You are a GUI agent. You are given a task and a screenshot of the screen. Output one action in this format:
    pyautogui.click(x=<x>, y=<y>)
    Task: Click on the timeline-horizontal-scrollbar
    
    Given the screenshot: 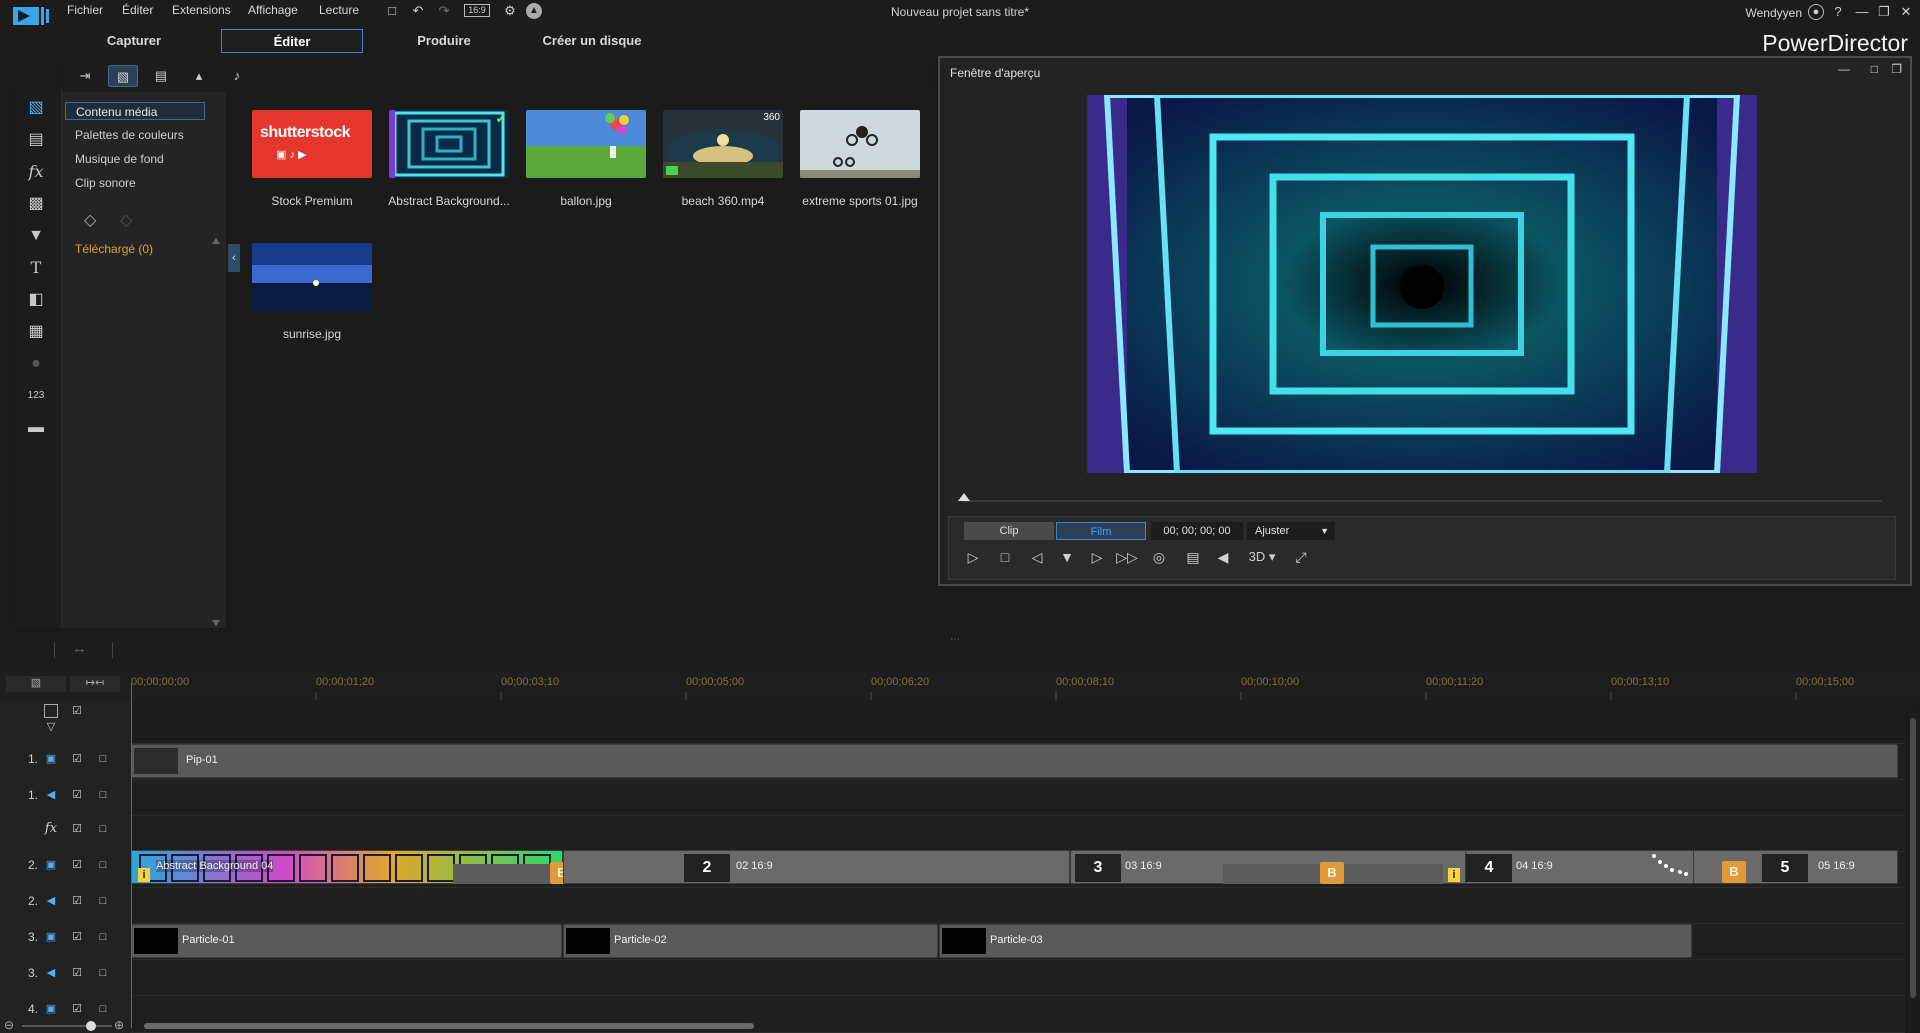 What is the action you would take?
    pyautogui.click(x=1017, y=1026)
    